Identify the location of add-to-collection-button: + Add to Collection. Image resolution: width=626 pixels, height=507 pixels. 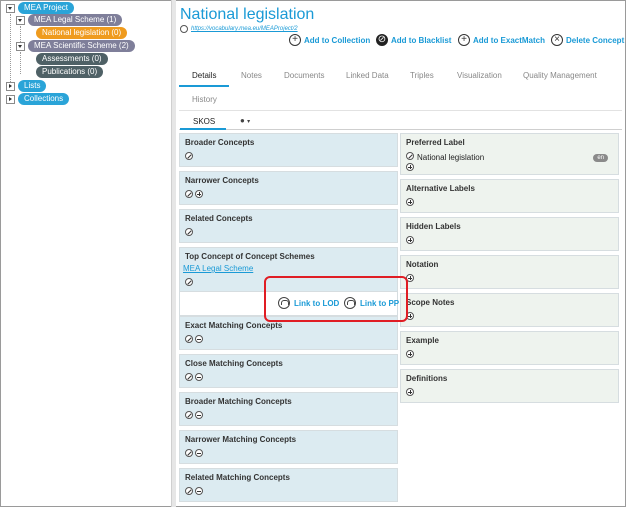
(329, 40).